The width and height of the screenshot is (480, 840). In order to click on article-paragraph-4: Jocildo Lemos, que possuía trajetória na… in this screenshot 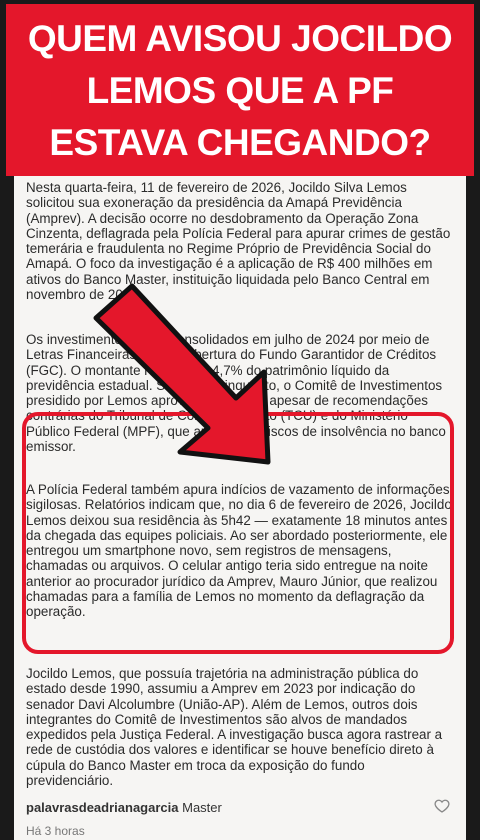, I will do `click(234, 727)`.